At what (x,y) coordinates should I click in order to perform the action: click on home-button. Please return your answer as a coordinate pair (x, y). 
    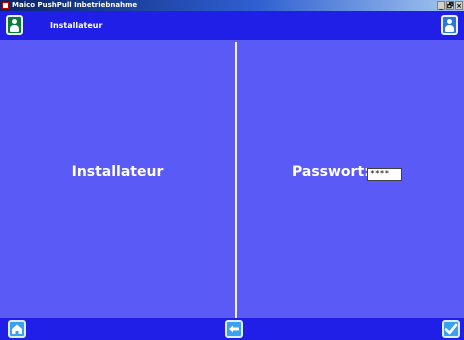
    Looking at the image, I should click on (17, 329).